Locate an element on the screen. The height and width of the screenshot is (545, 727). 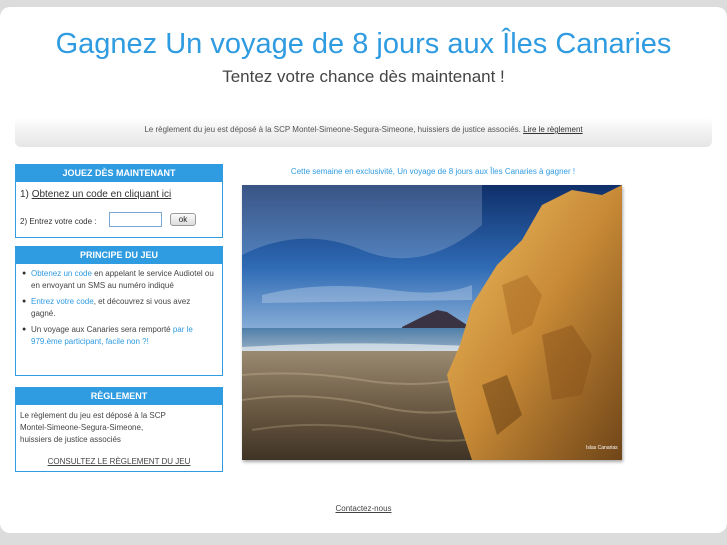
get-code-link: Obtenez un code is located at coordinates (61, 273).